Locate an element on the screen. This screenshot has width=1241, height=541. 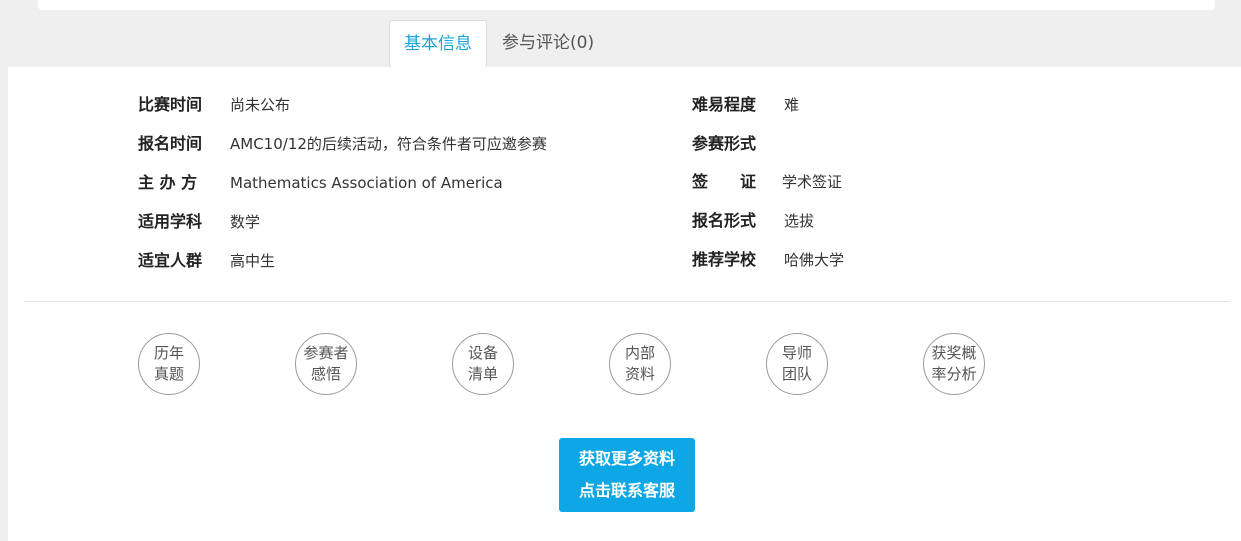
resource-label: 获奖概 率分析 is located at coordinates (954, 363).